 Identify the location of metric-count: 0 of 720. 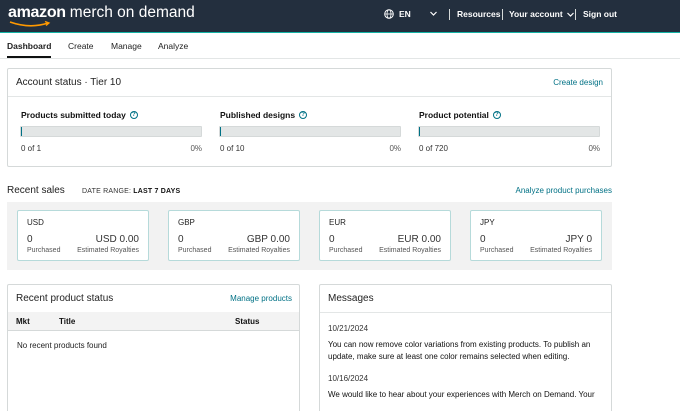
(433, 148).